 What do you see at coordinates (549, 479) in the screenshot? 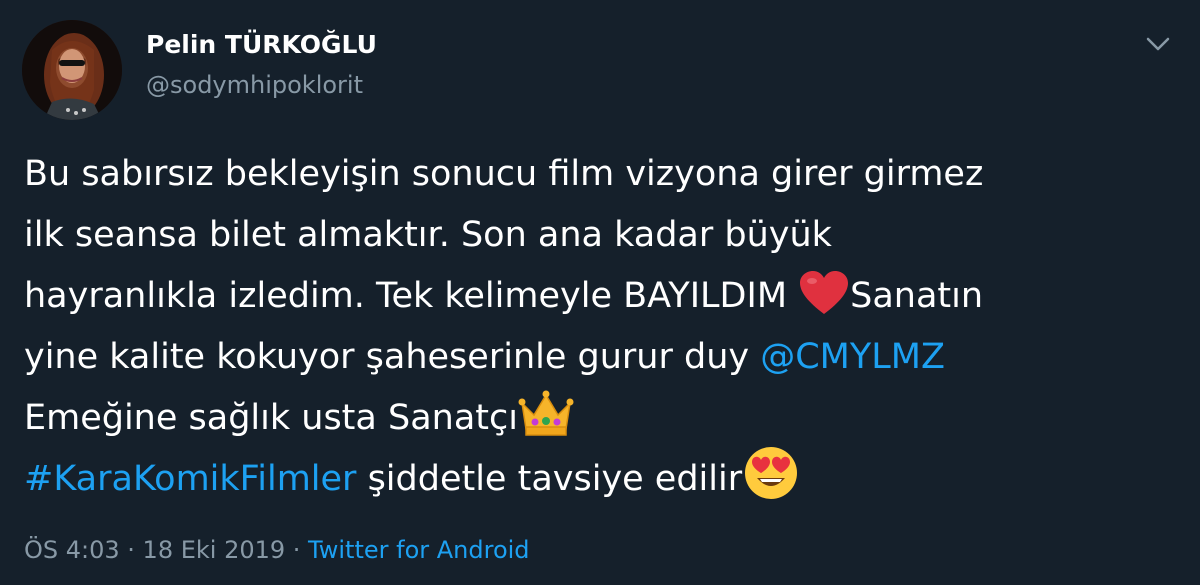
I see `tweet-text-segment: şiddetle tavsiye edilir` at bounding box center [549, 479].